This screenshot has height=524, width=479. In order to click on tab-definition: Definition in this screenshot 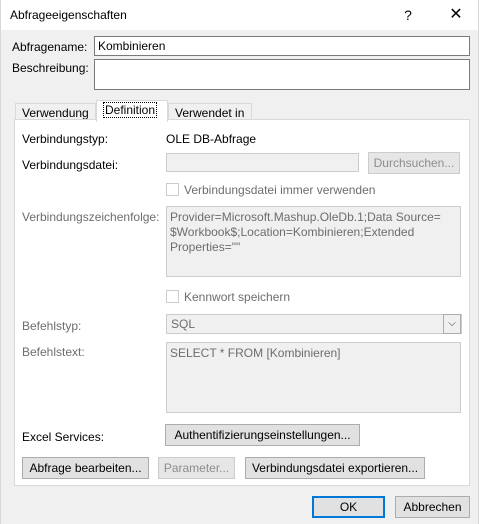, I will do `click(132, 111)`.